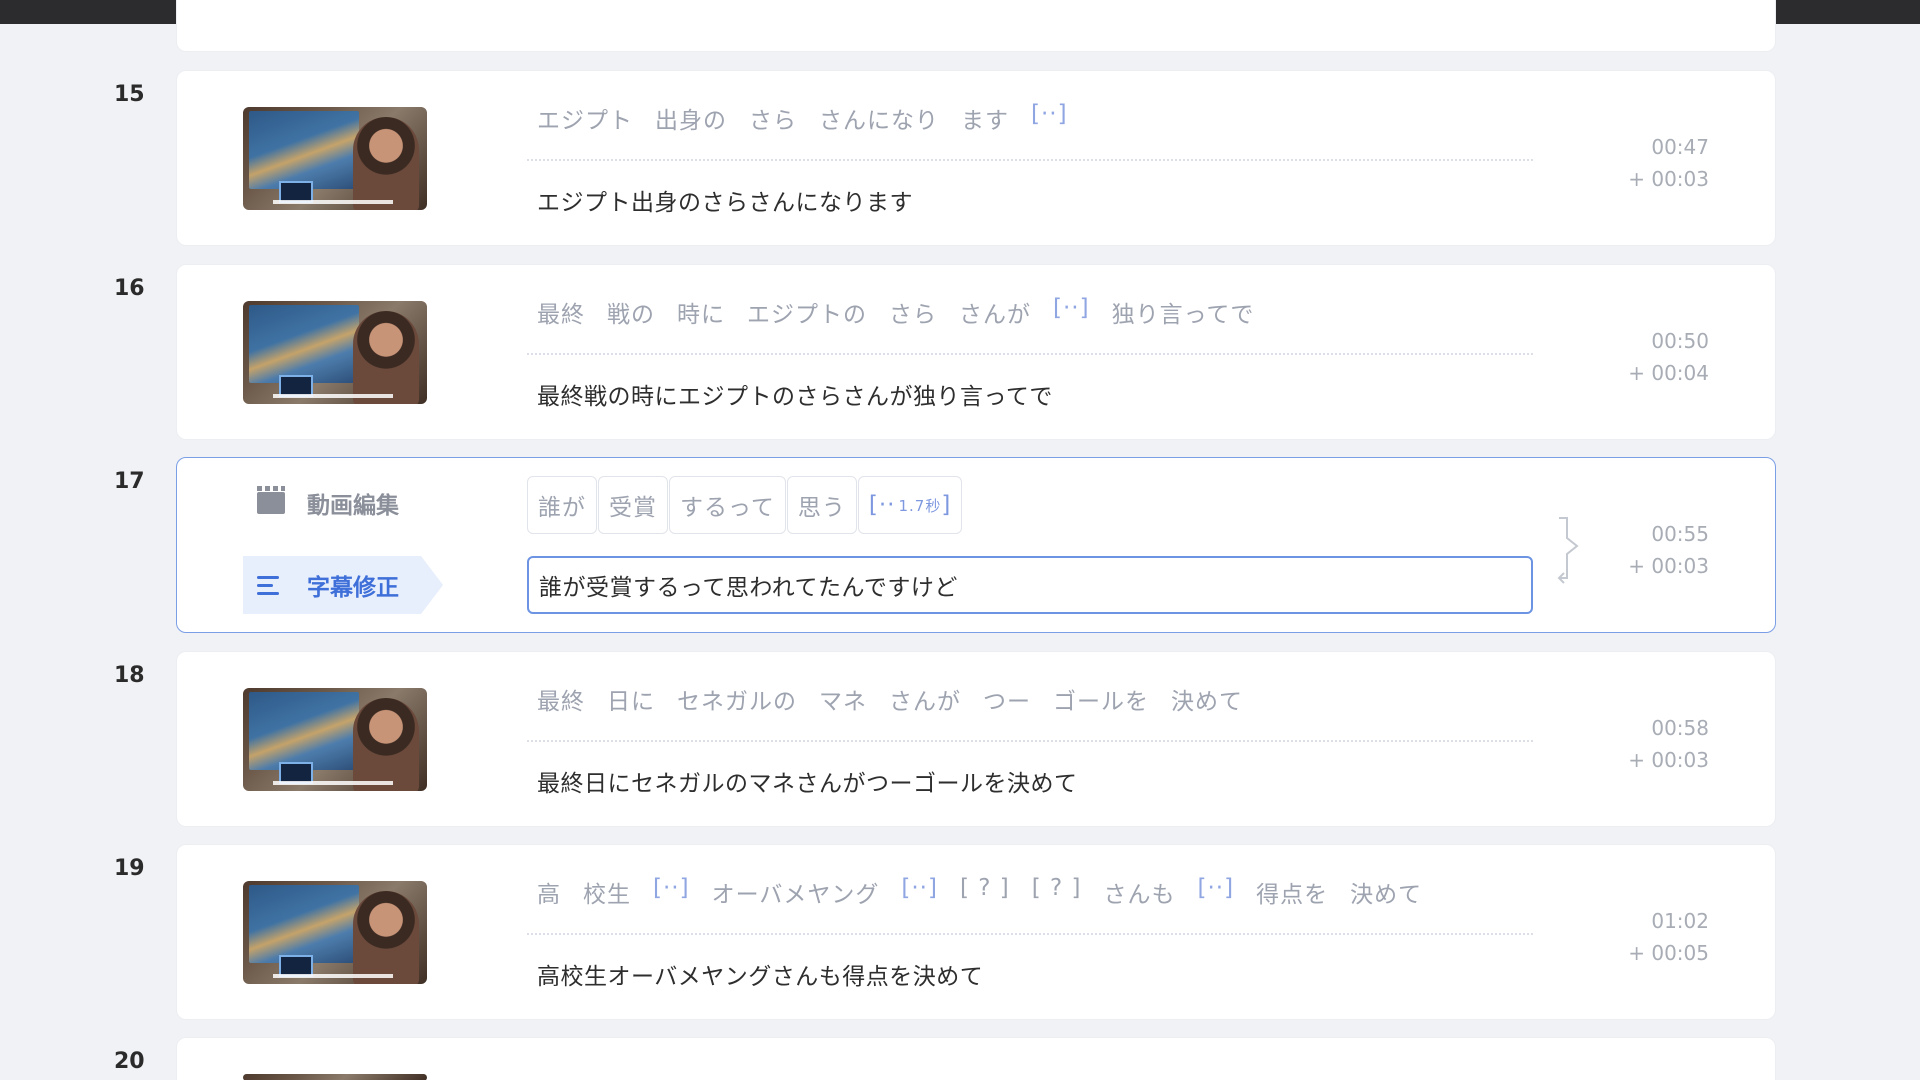 Image resolution: width=1920 pixels, height=1080 pixels. Describe the element at coordinates (129, 1061) in the screenshot. I see `row-number: 20` at that location.